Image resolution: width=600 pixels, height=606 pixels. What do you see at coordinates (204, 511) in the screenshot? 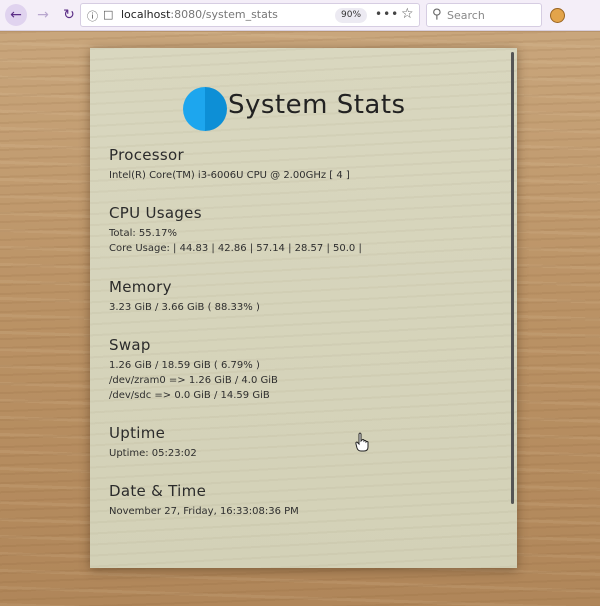
I see `datetime-line: November 27, Friday, 16:33:08:36 PM` at bounding box center [204, 511].